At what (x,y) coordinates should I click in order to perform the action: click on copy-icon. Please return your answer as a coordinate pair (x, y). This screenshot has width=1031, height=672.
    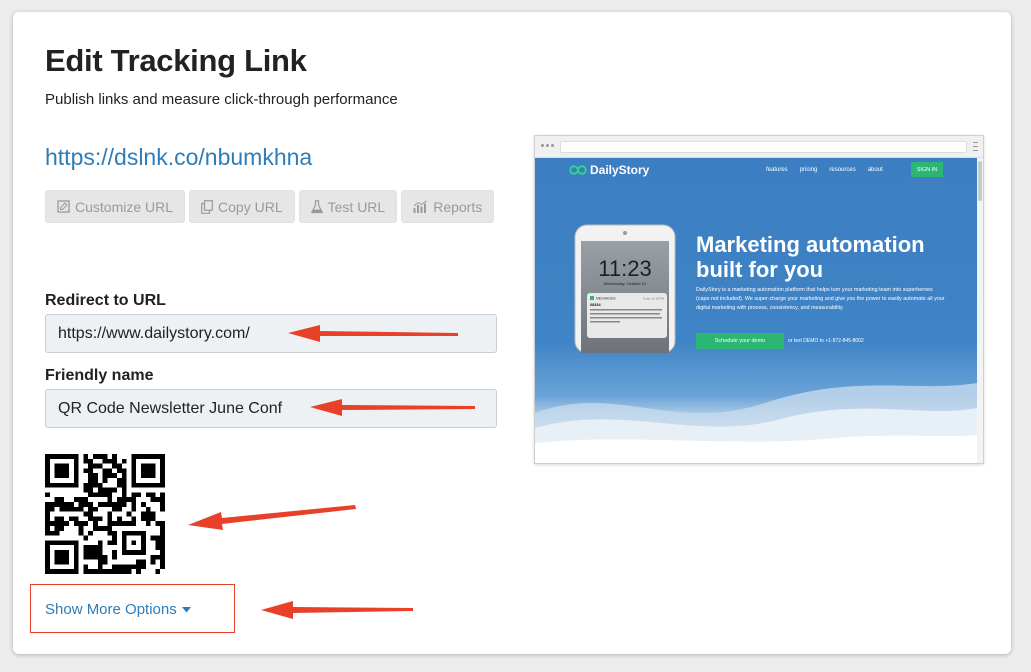
    Looking at the image, I should click on (207, 206).